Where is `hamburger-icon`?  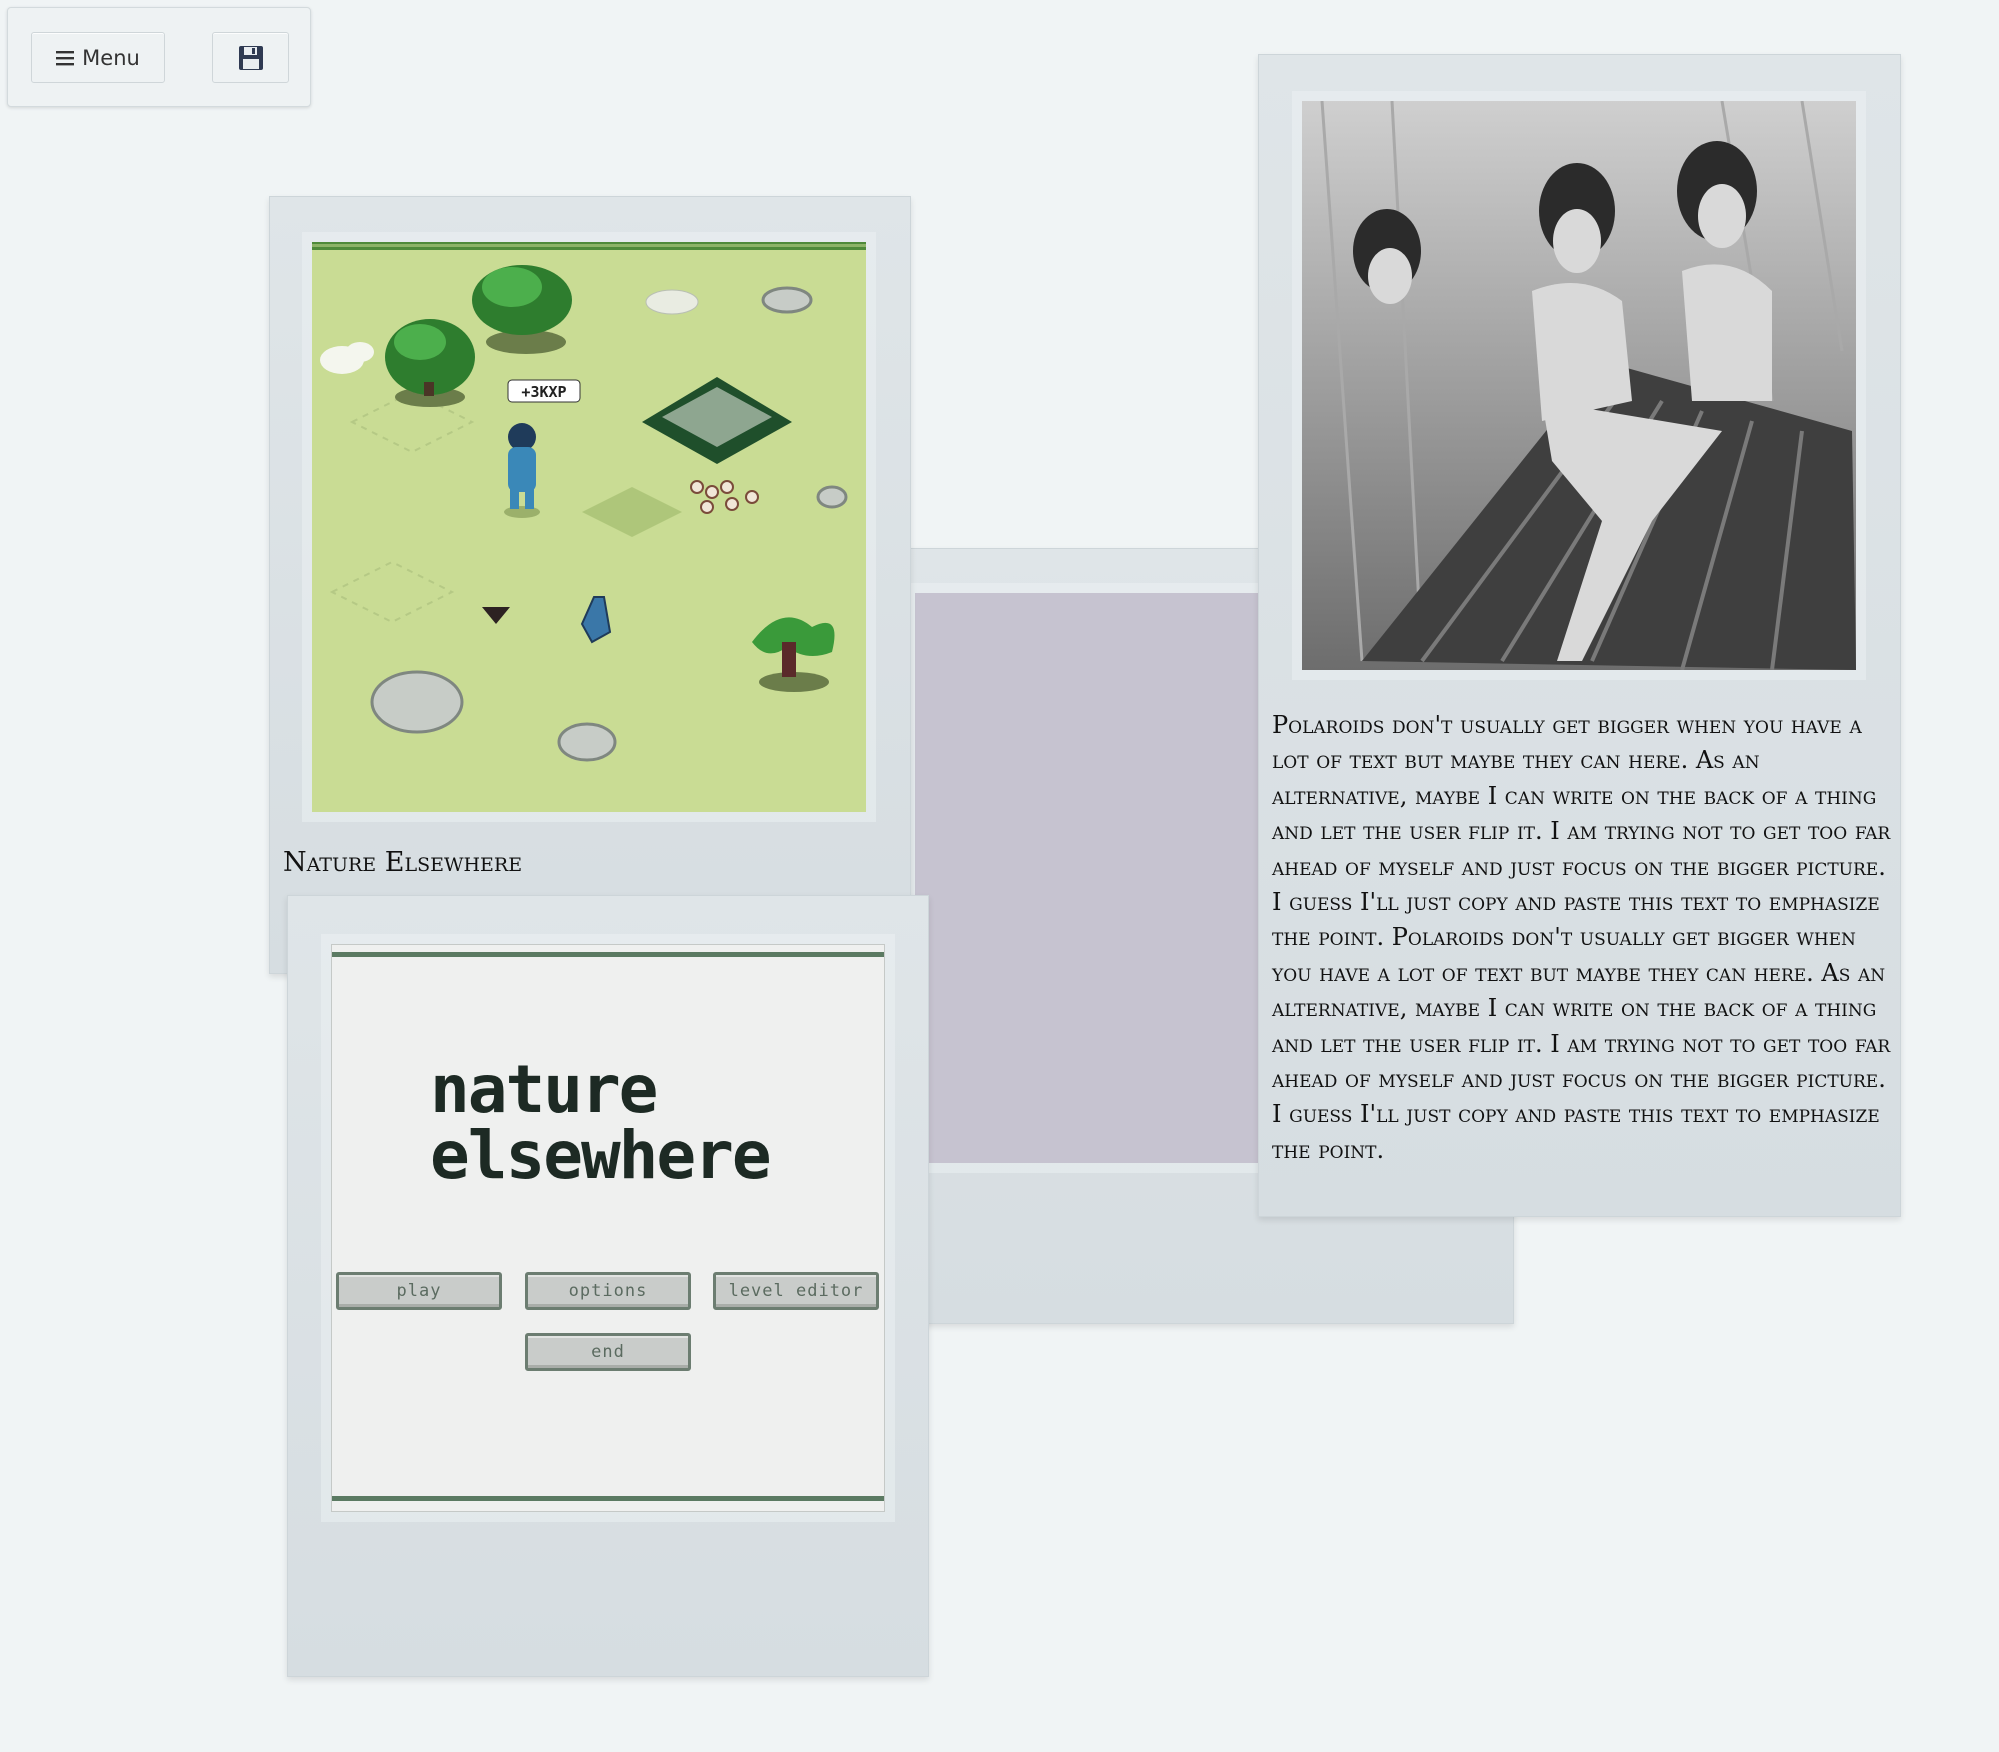 hamburger-icon is located at coordinates (65, 57).